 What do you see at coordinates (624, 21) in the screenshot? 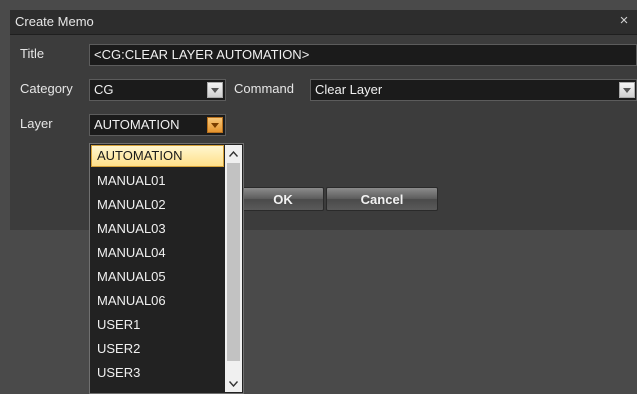
I see `close-icon: ×` at bounding box center [624, 21].